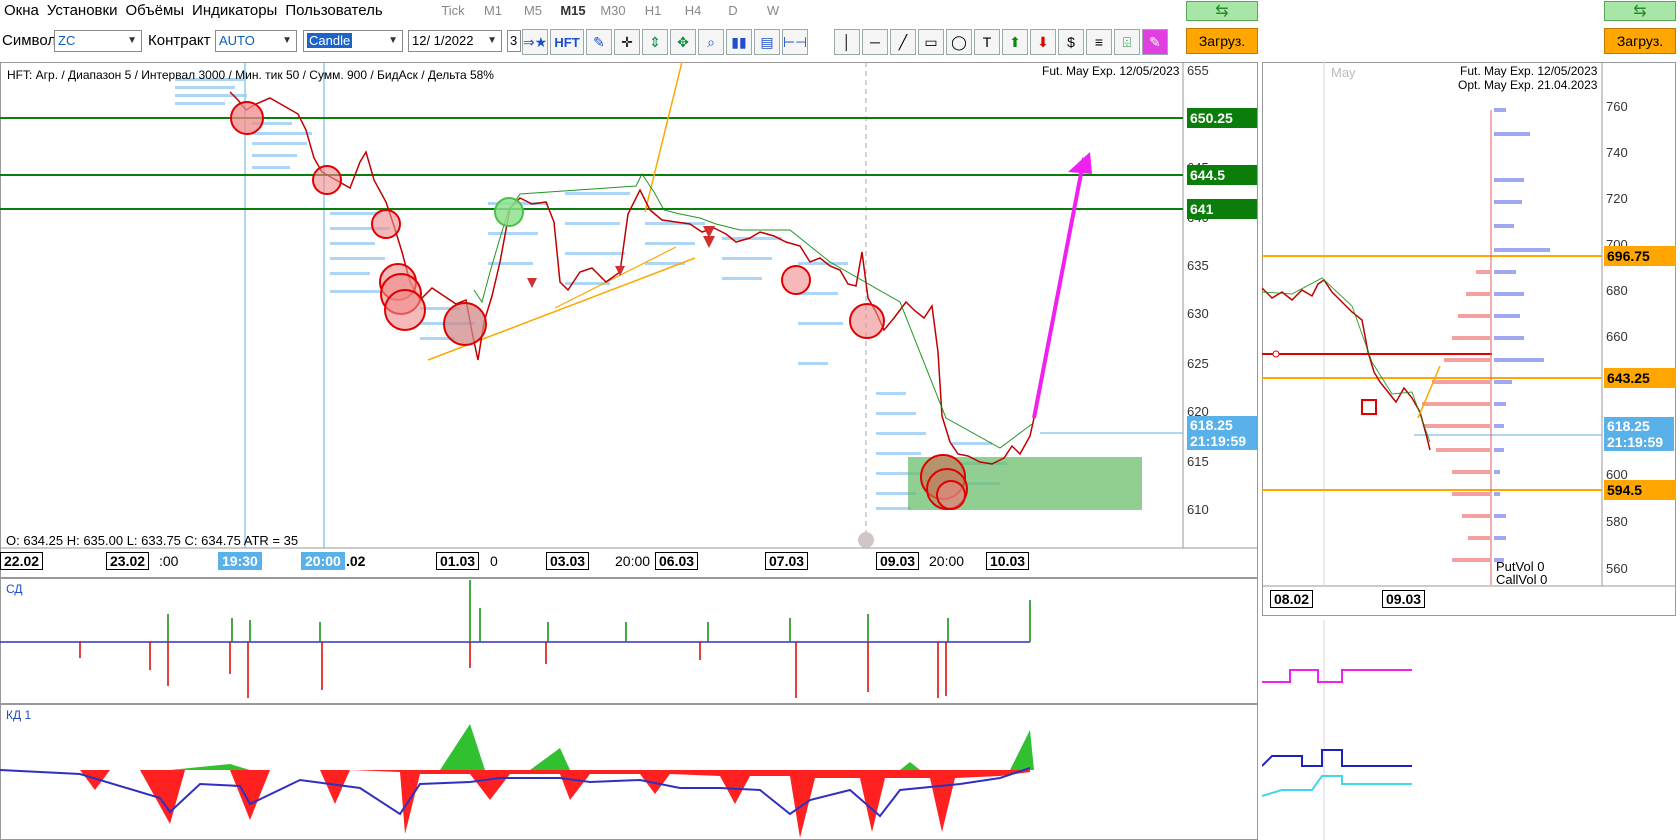 The height and width of the screenshot is (840, 1680). What do you see at coordinates (1127, 42) in the screenshot?
I see `eraser-tool: ⌹` at bounding box center [1127, 42].